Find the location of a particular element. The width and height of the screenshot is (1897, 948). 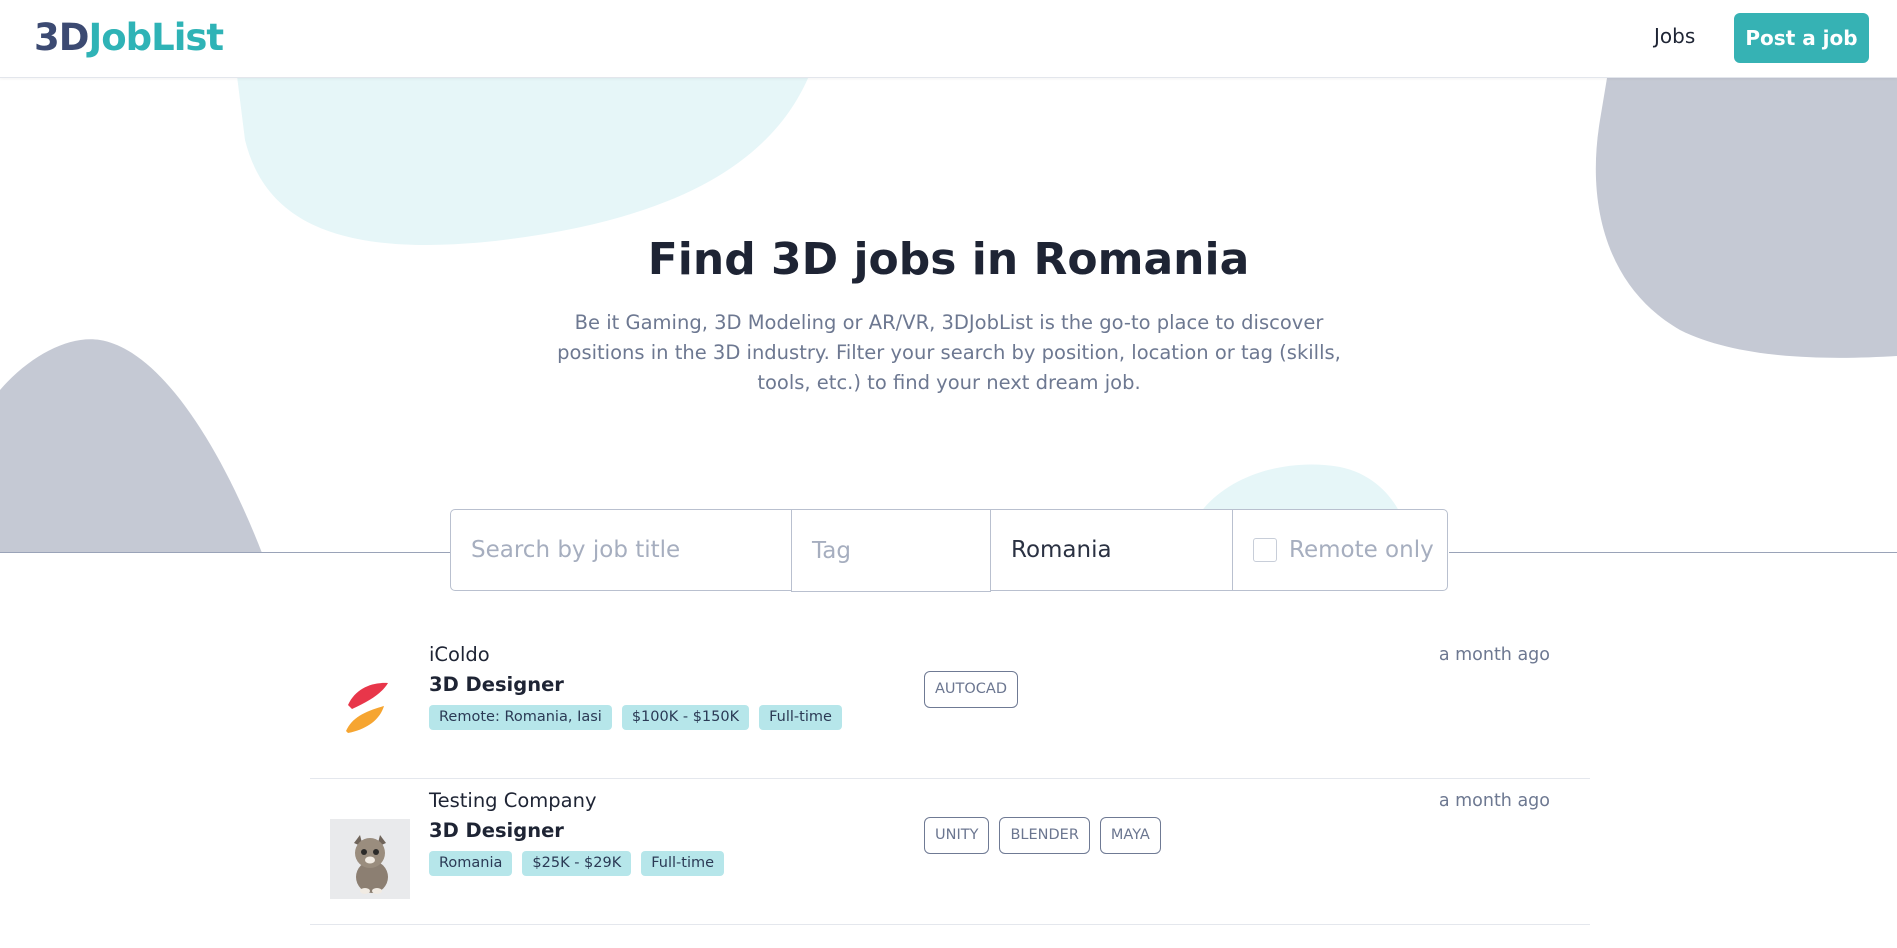

kitten-photo-icon is located at coordinates (370, 859).